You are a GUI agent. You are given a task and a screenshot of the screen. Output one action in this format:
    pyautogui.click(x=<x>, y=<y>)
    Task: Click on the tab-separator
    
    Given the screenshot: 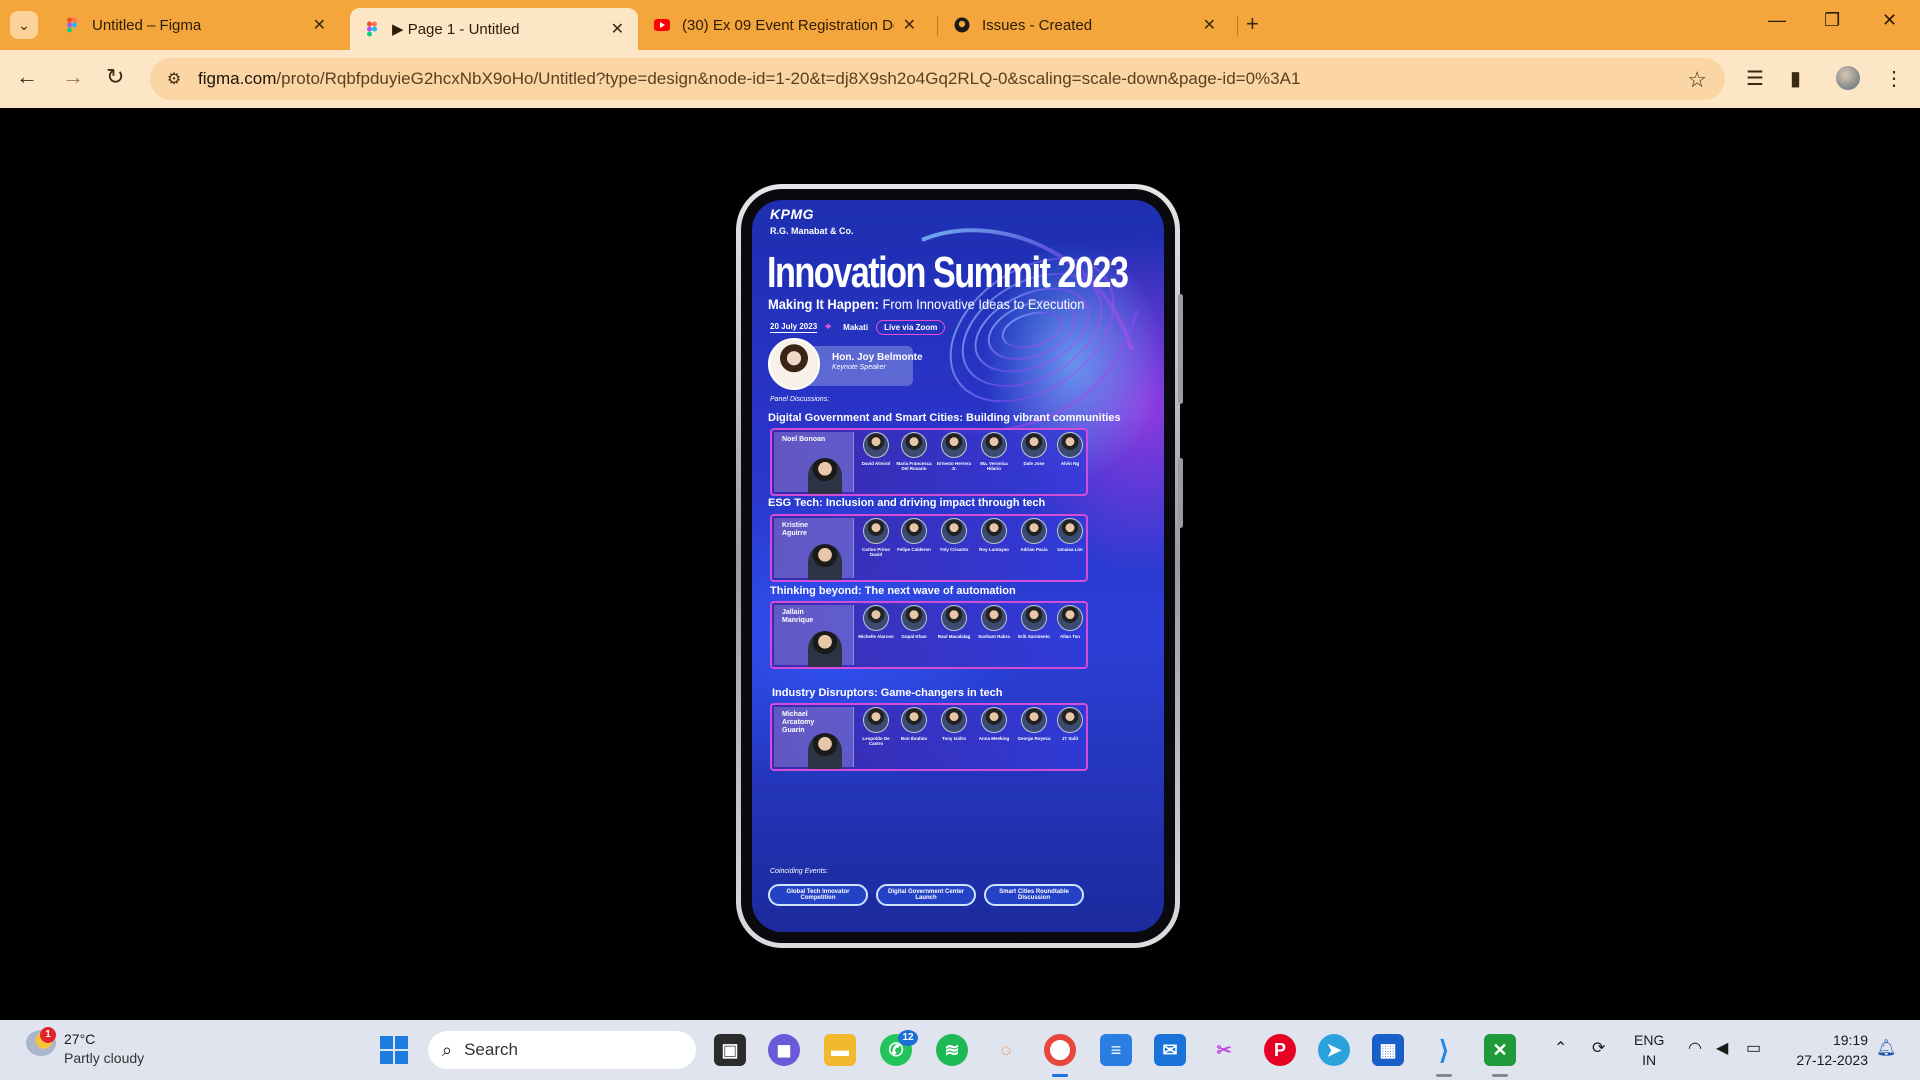 What is the action you would take?
    pyautogui.click(x=1237, y=26)
    